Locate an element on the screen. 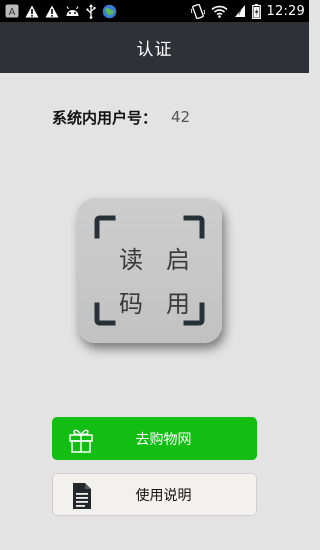  globe-icon is located at coordinates (109, 11).